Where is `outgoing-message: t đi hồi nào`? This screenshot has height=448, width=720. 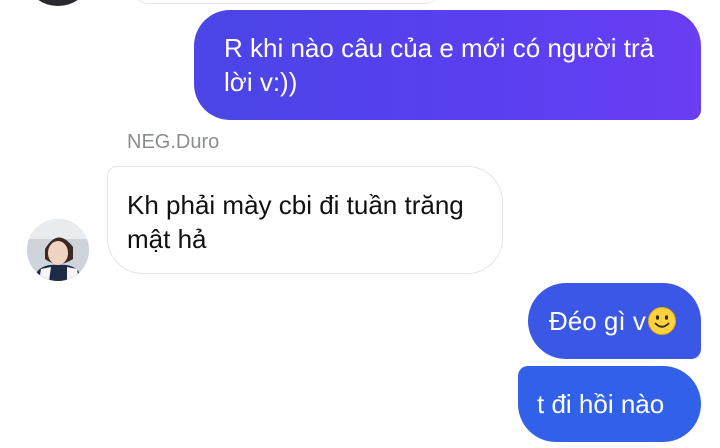
outgoing-message: t đi hồi nào is located at coordinates (609, 404).